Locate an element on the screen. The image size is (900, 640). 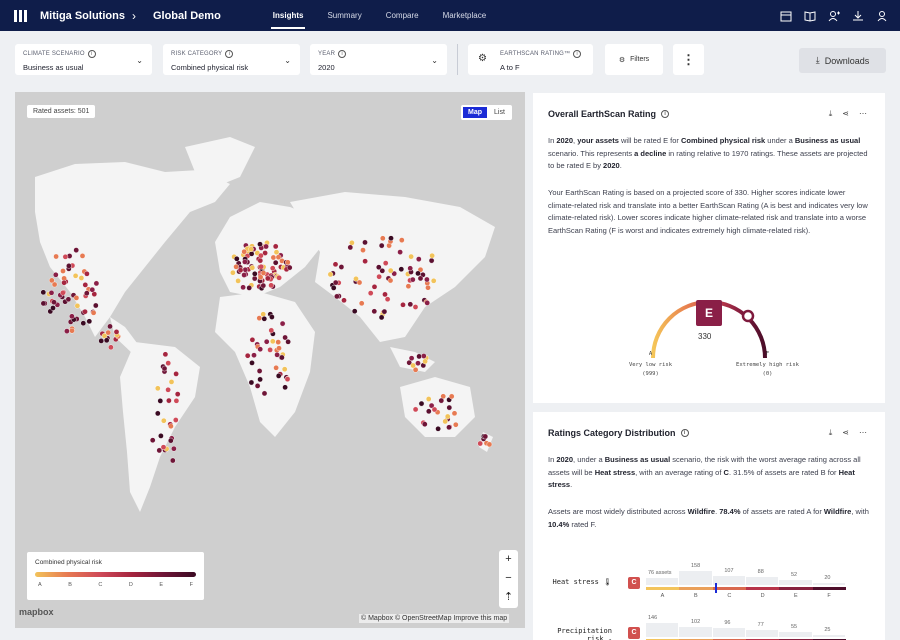
share-icon: ⋖ is located at coordinates (845, 114).